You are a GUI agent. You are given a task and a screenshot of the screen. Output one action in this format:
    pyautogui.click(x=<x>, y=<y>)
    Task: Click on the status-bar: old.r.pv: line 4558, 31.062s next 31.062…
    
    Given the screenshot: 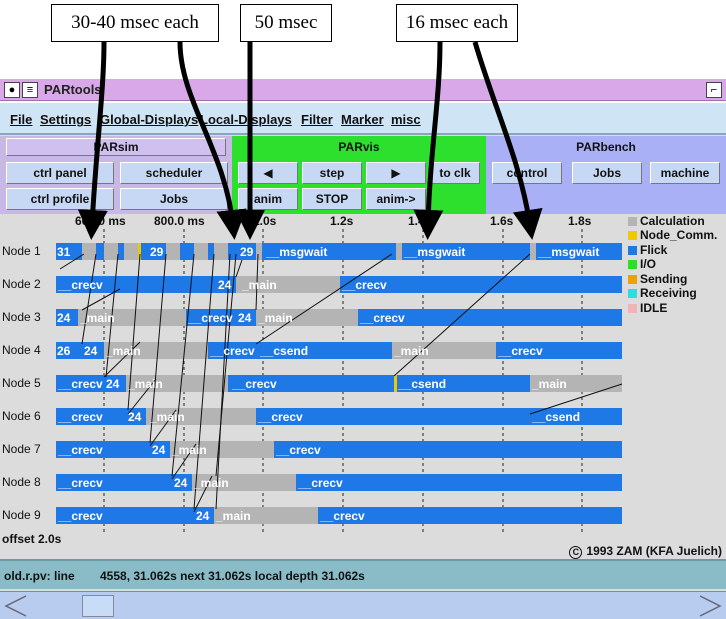 What is the action you would take?
    pyautogui.click(x=363, y=574)
    